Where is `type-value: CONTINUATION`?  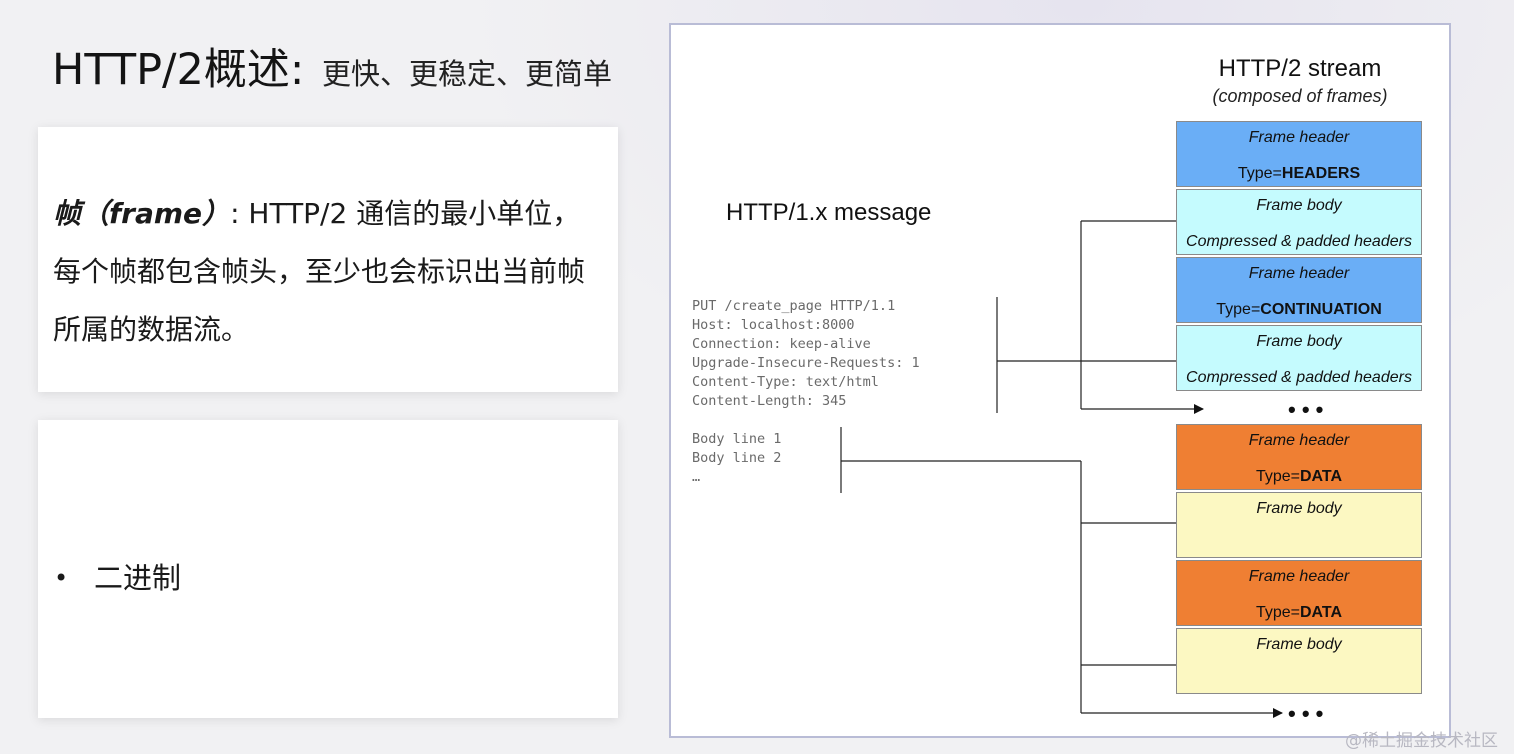 type-value: CONTINUATION is located at coordinates (1321, 309).